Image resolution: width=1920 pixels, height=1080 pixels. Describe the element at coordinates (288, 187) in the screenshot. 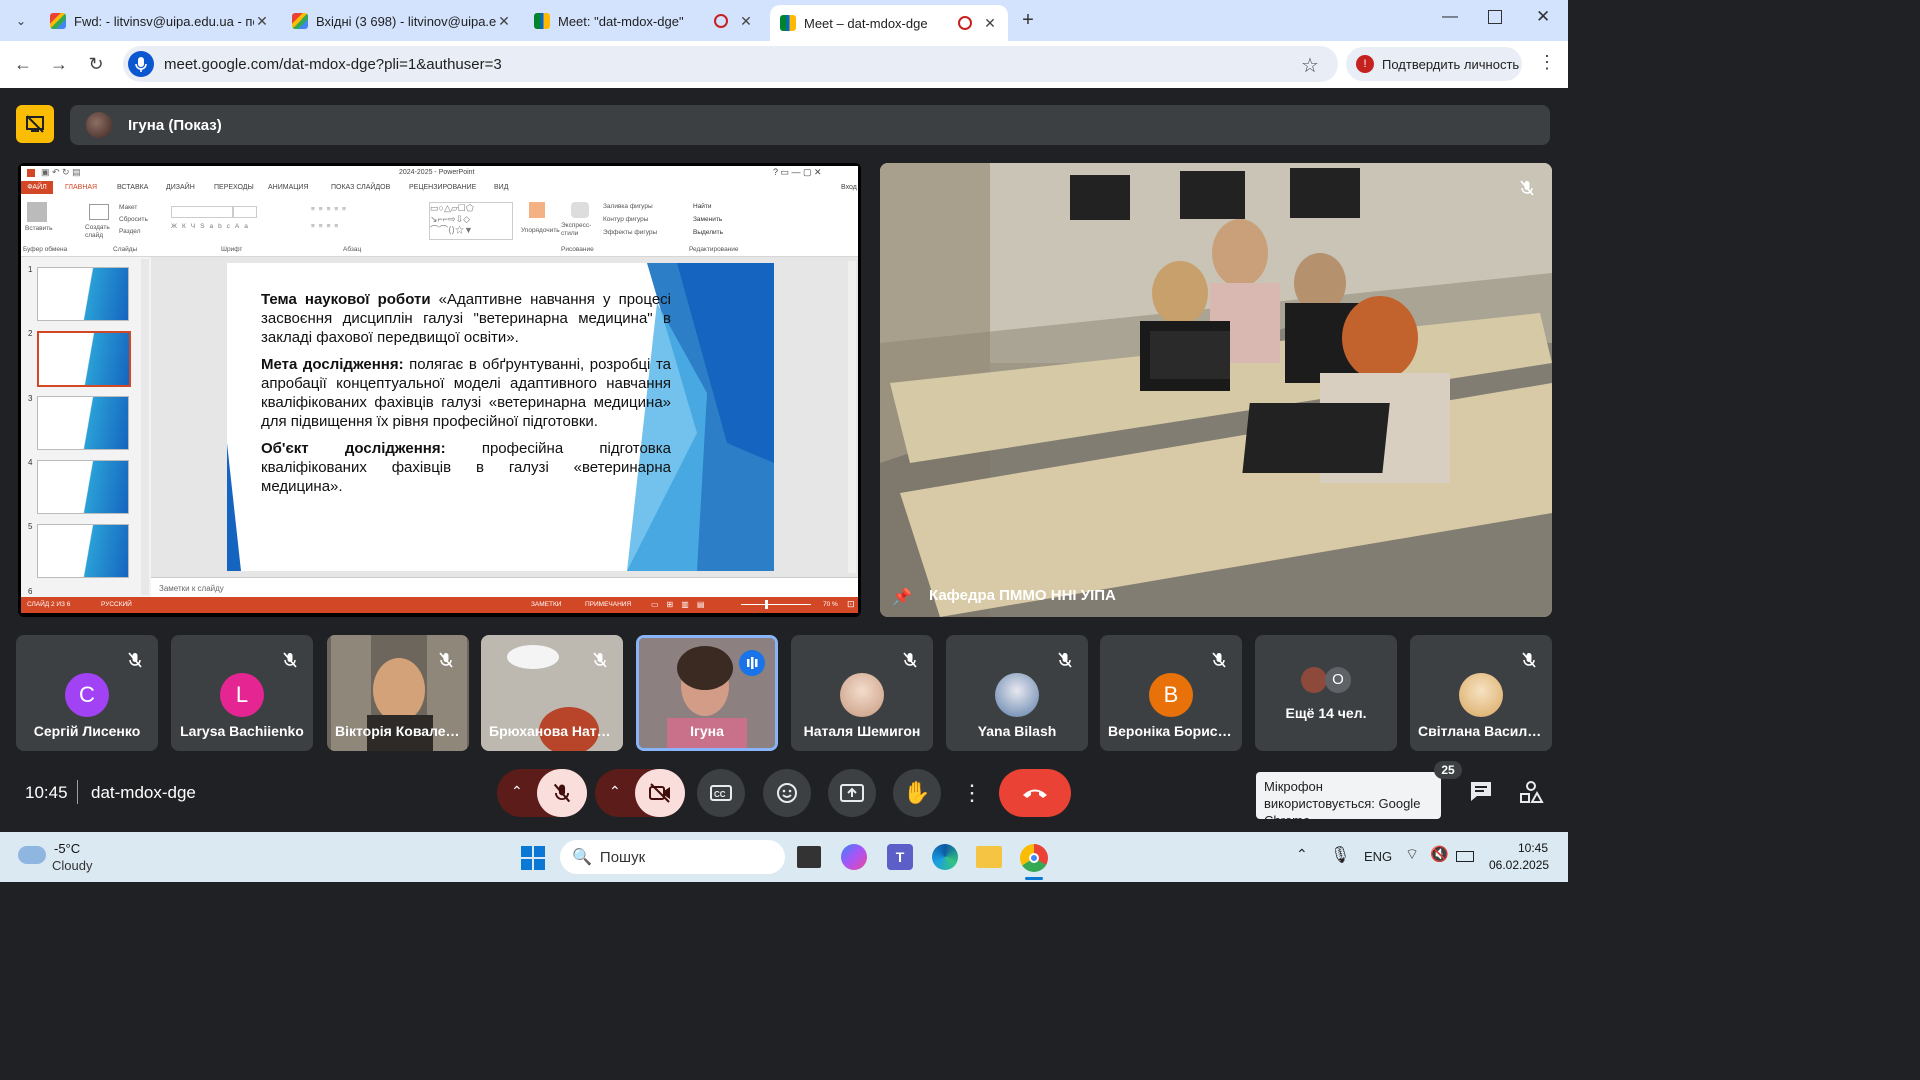

I see `ppt-tab-animation: АНИМАЦИЯ` at that location.